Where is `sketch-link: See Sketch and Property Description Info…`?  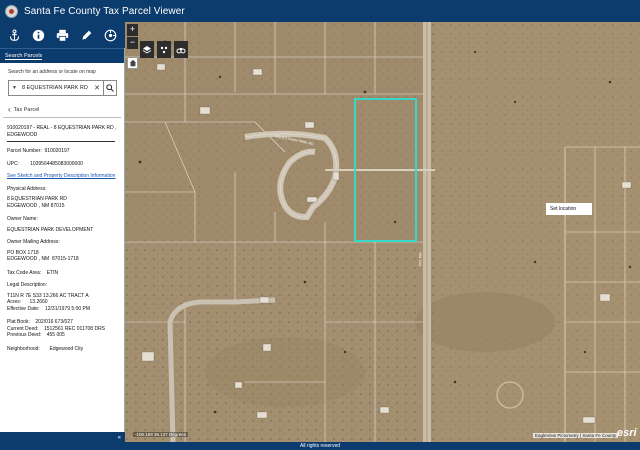
sketch-link: See Sketch and Property Description Info… is located at coordinates (65, 176).